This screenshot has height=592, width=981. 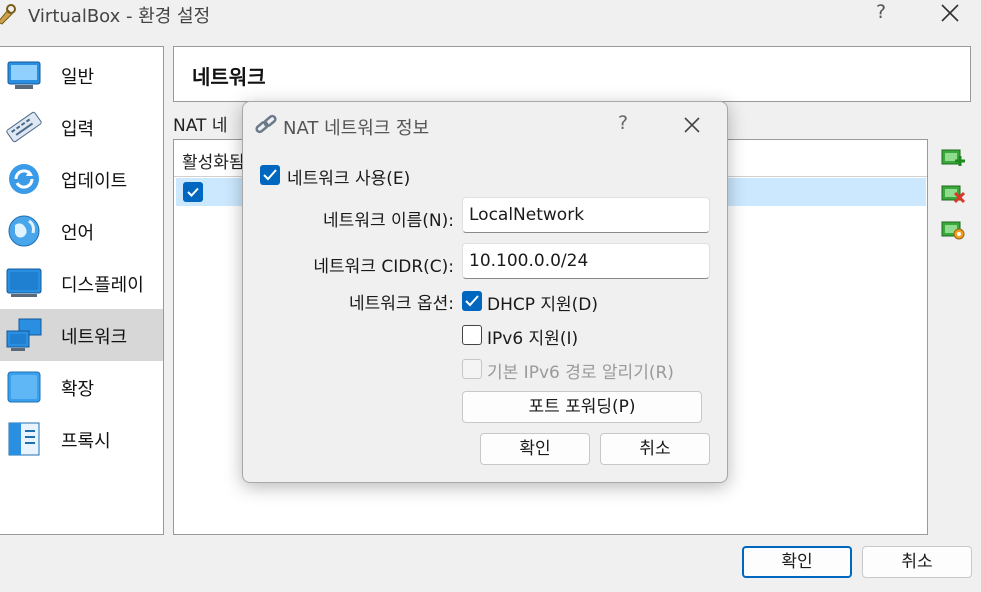 I want to click on row-enabled-checkbox, so click(x=193, y=192).